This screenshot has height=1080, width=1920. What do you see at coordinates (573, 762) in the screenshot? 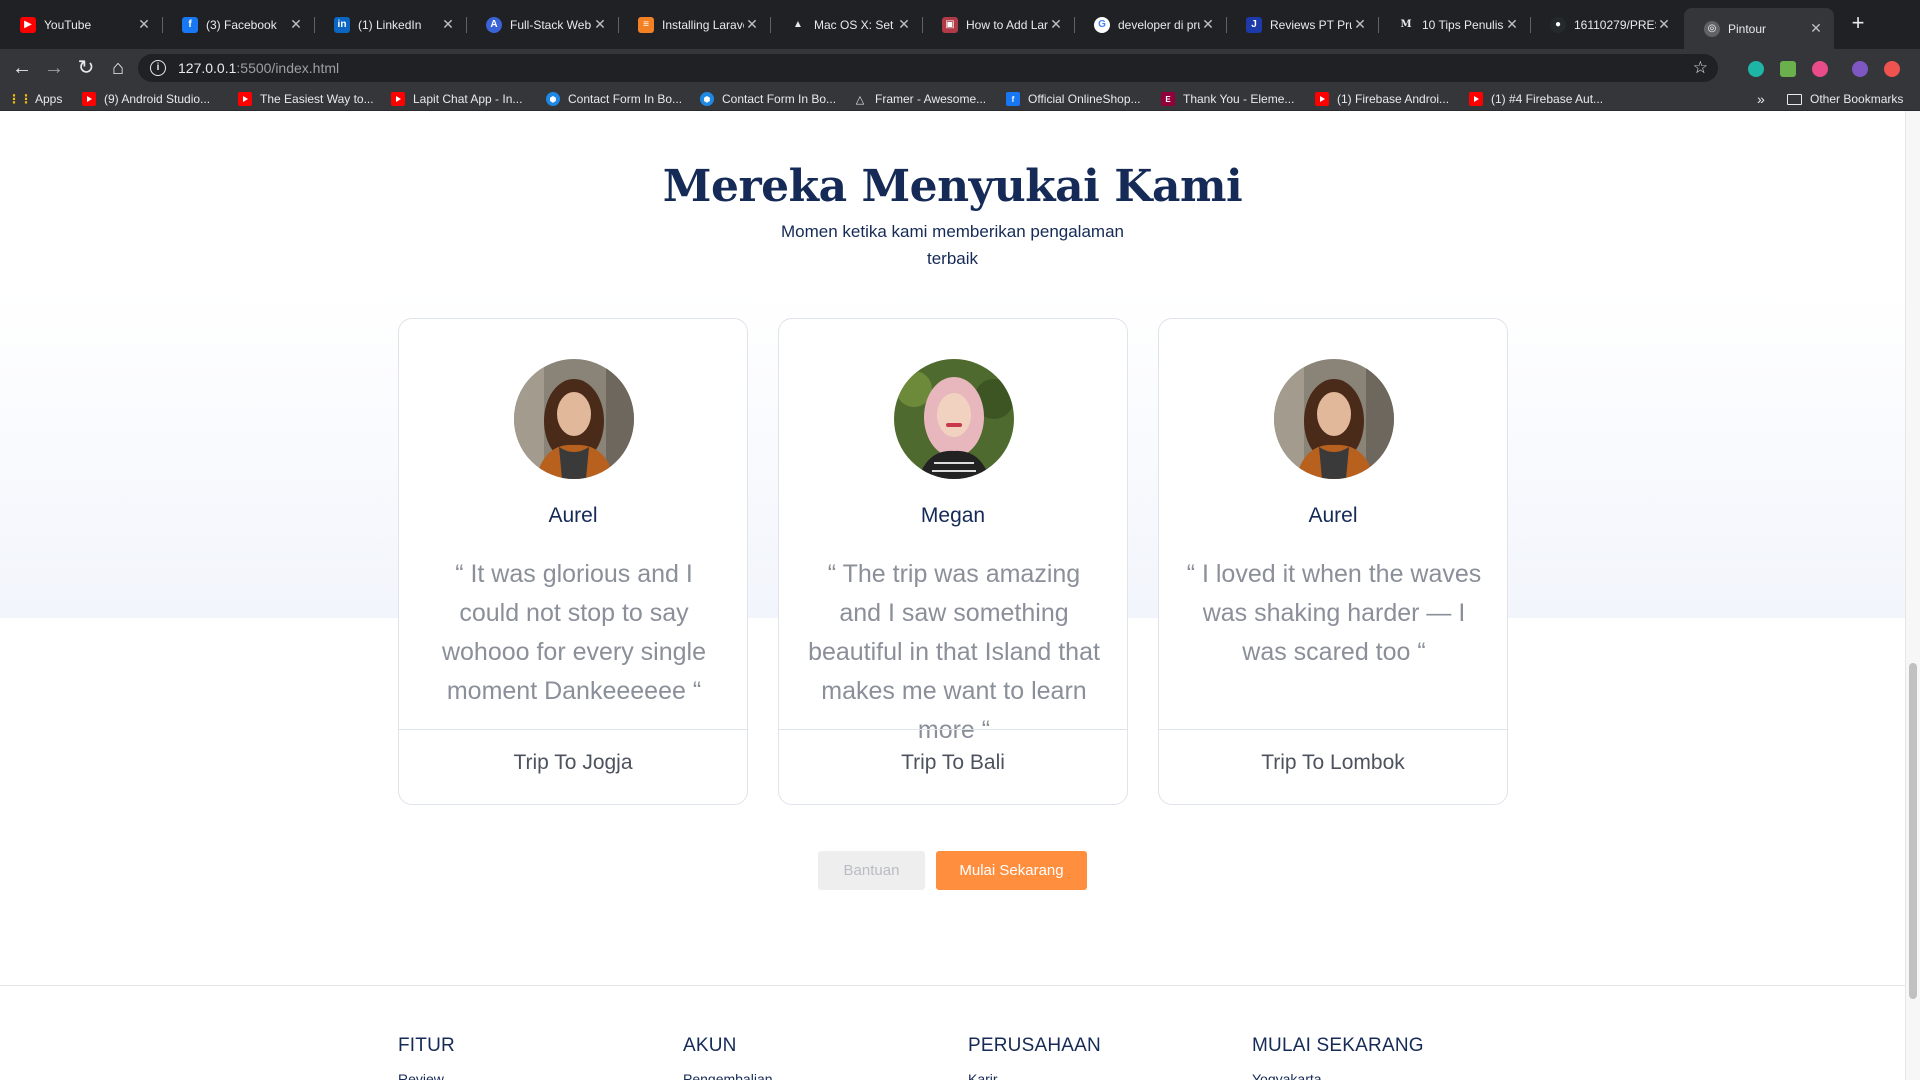
I see `trip-label: Trip To Jogja` at bounding box center [573, 762].